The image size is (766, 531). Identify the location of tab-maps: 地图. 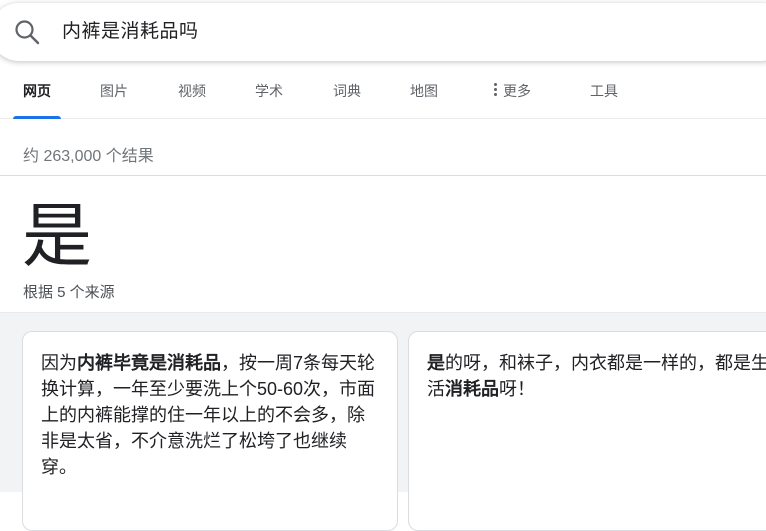
(424, 90).